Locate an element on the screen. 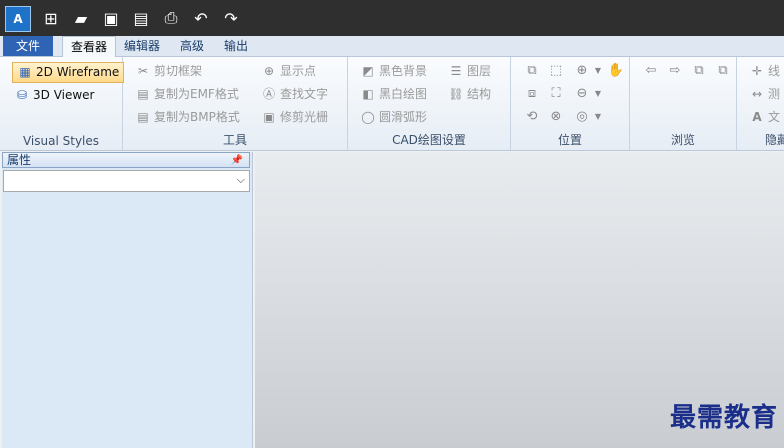  pin-icon: 📌 is located at coordinates (237, 160).